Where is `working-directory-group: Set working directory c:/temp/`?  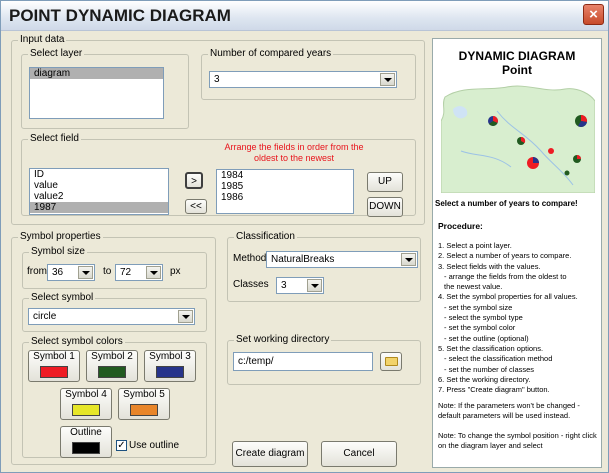 working-directory-group: Set working directory c:/temp/ is located at coordinates (324, 359).